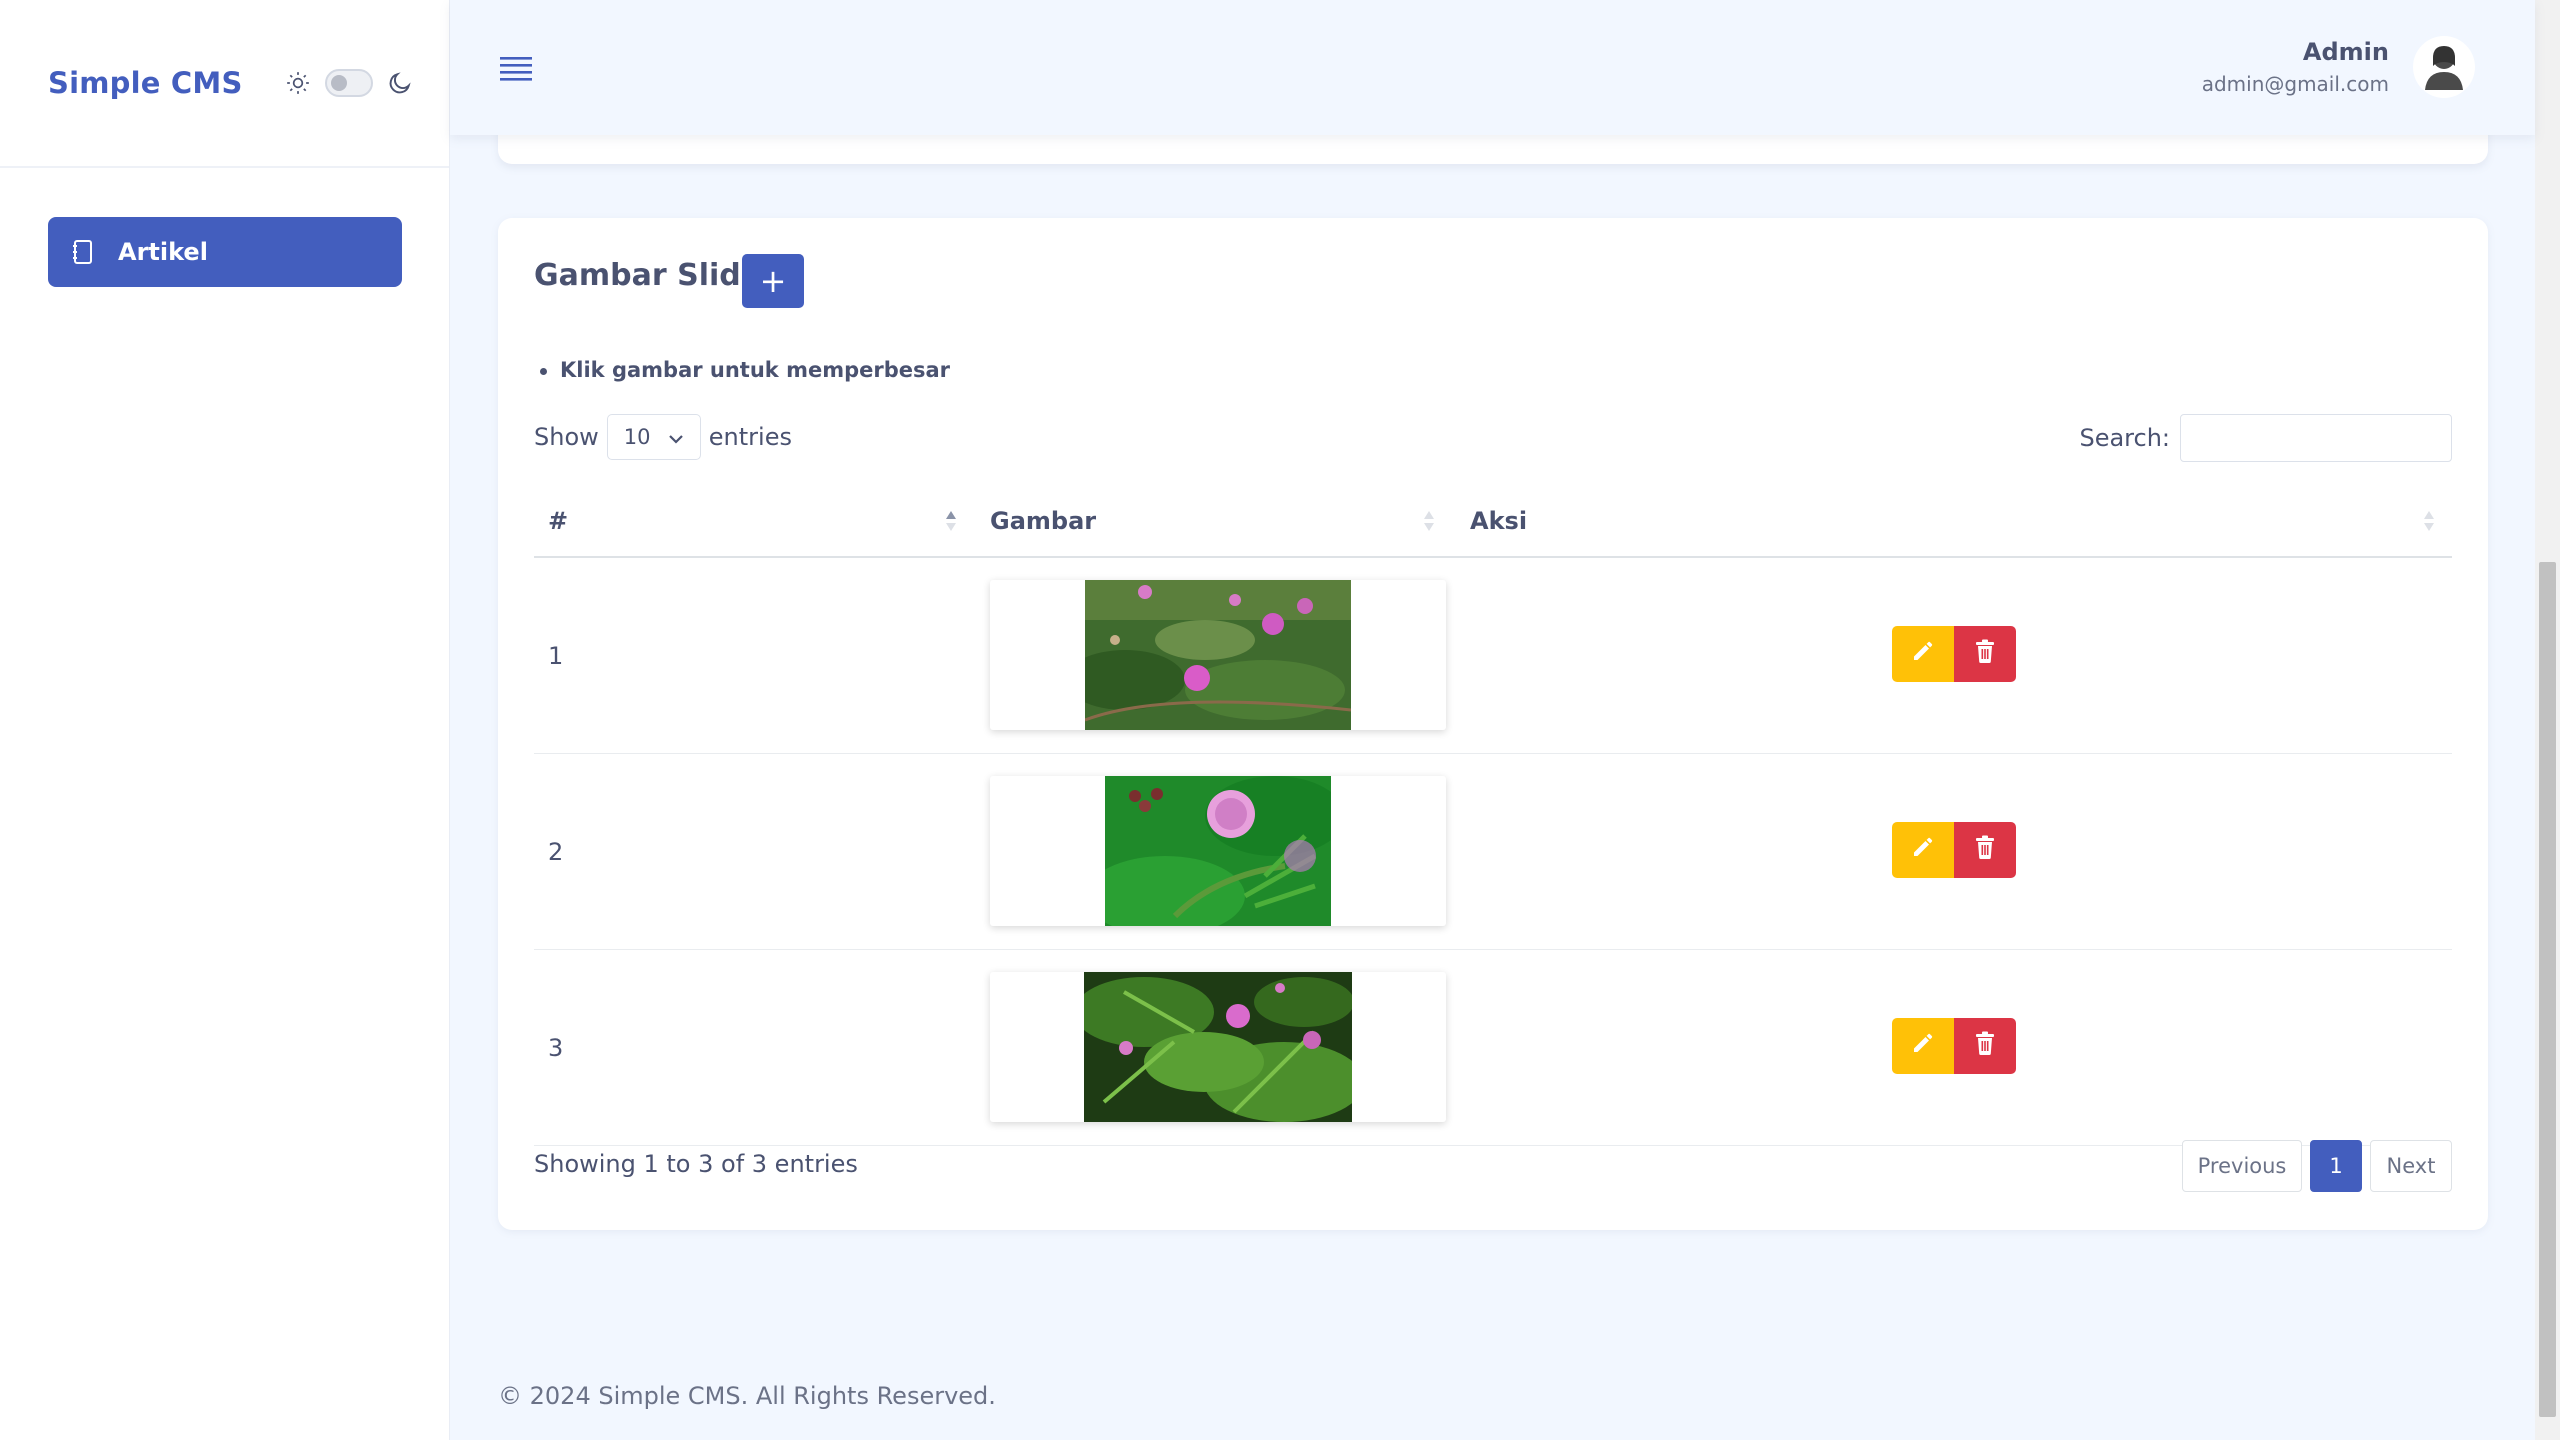 The height and width of the screenshot is (1440, 2560). Describe the element at coordinates (773, 281) in the screenshot. I see `add-slider-button: +` at that location.